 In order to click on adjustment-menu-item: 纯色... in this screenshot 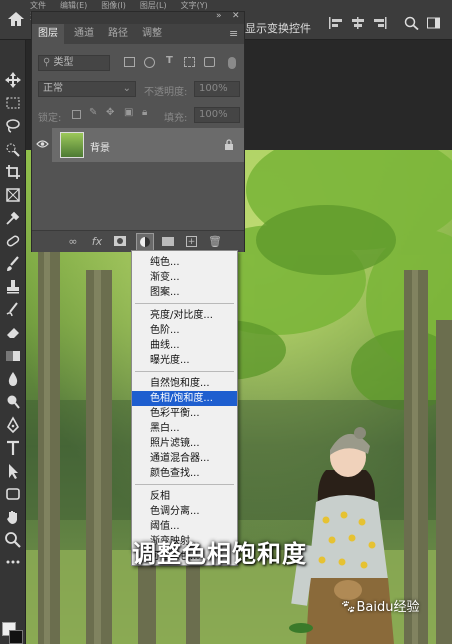, I will do `click(184, 262)`.